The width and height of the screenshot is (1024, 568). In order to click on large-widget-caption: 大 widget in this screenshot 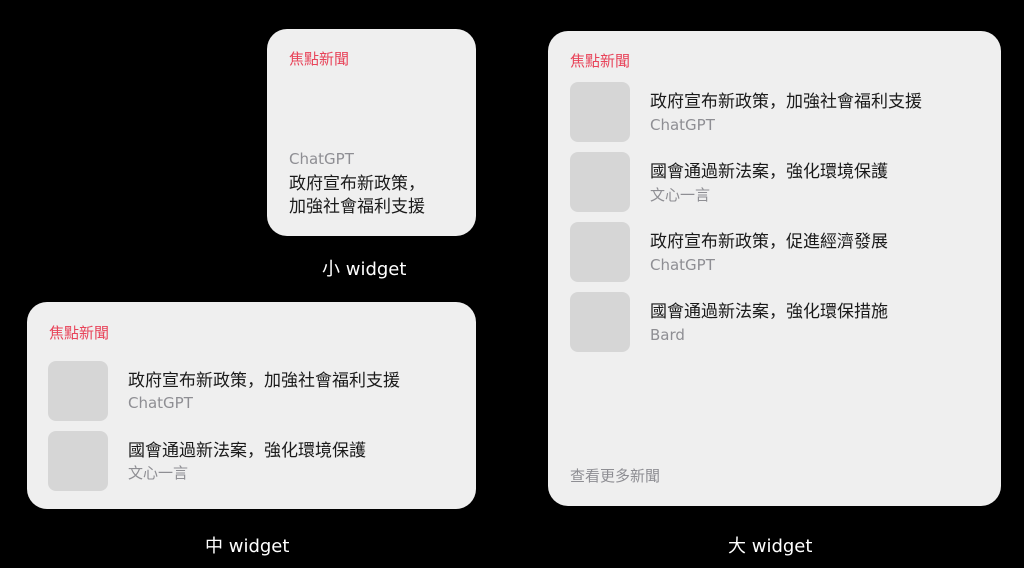, I will do `click(770, 546)`.